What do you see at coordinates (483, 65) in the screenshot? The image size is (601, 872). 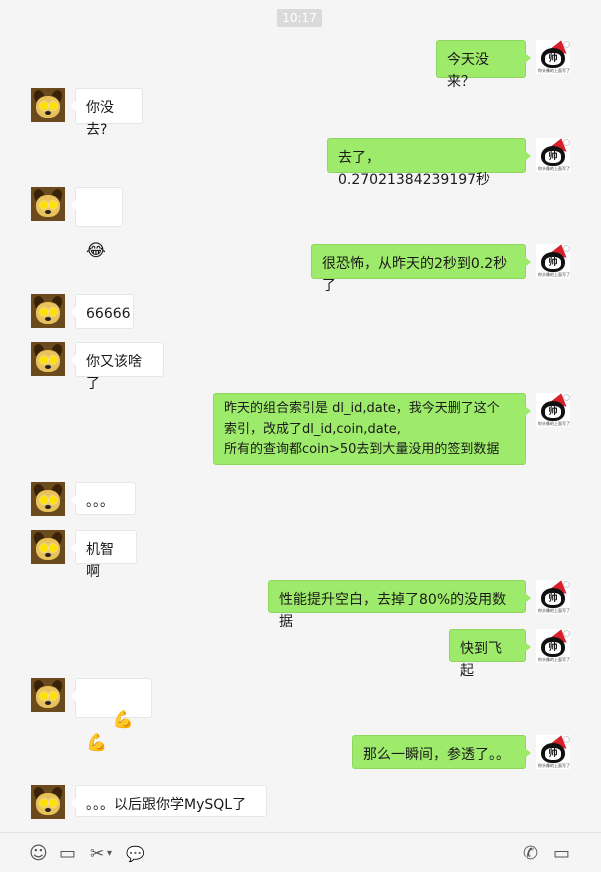 I see `message-bubble: 今天没来？` at bounding box center [483, 65].